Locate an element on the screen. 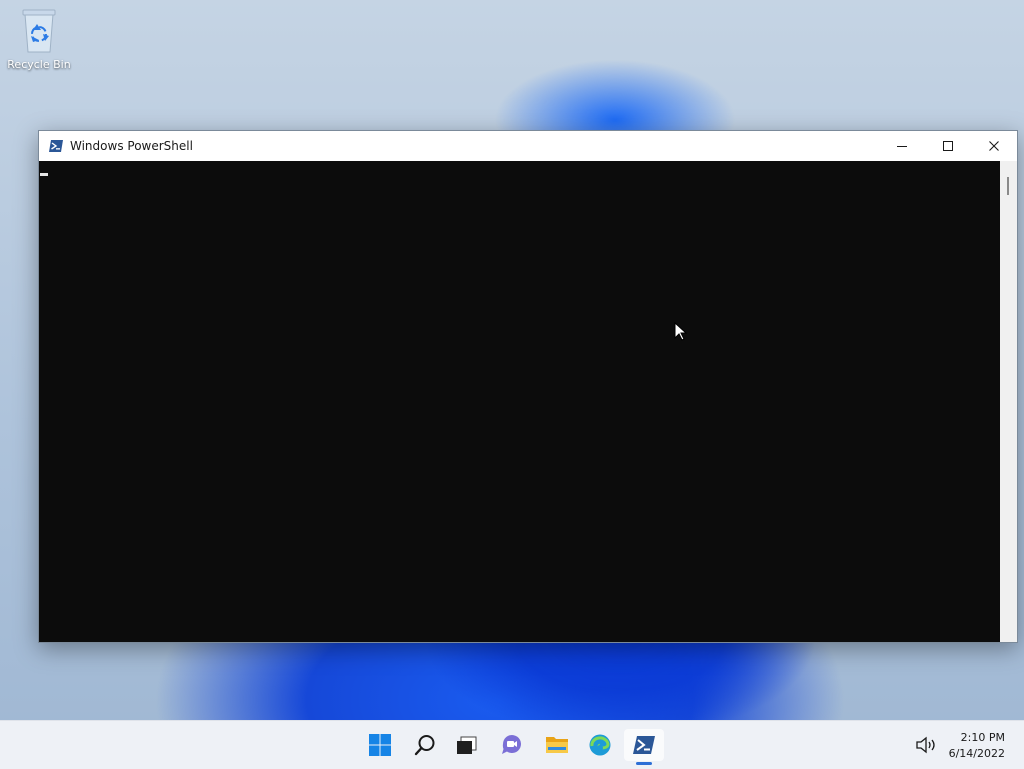  task-view-icon is located at coordinates (467, 745).